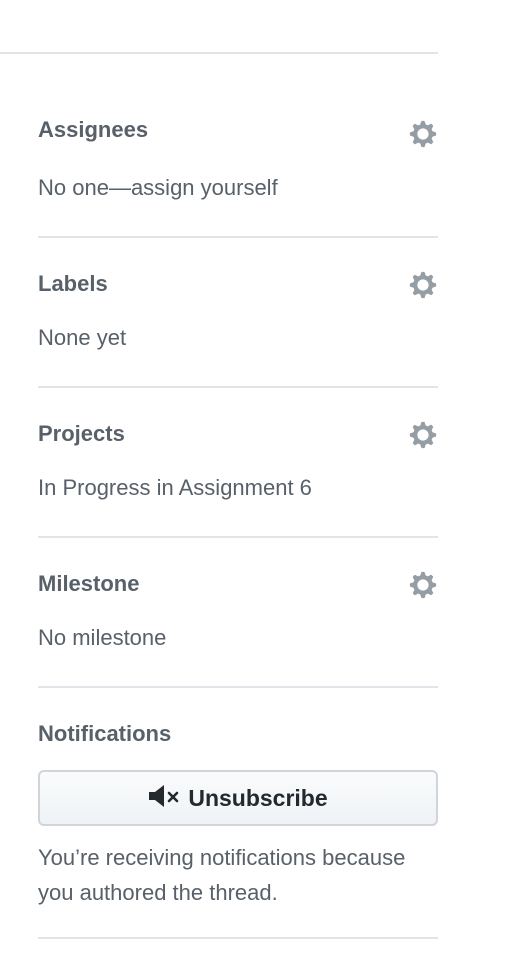 Image resolution: width=520 pixels, height=958 pixels. Describe the element at coordinates (238, 687) in the screenshot. I see `milestone-divider` at that location.